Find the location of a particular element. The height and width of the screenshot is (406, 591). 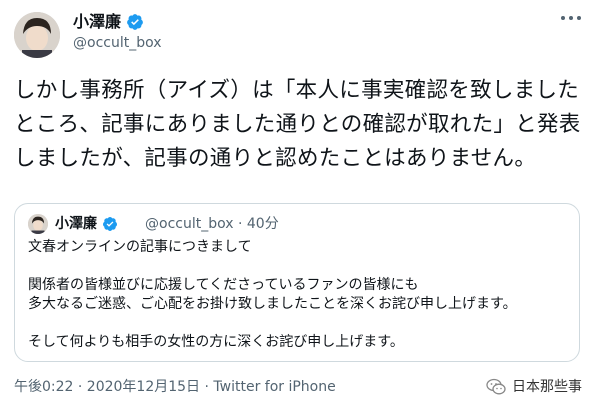

display-name-text: 小澤廉 is located at coordinates (97, 22).